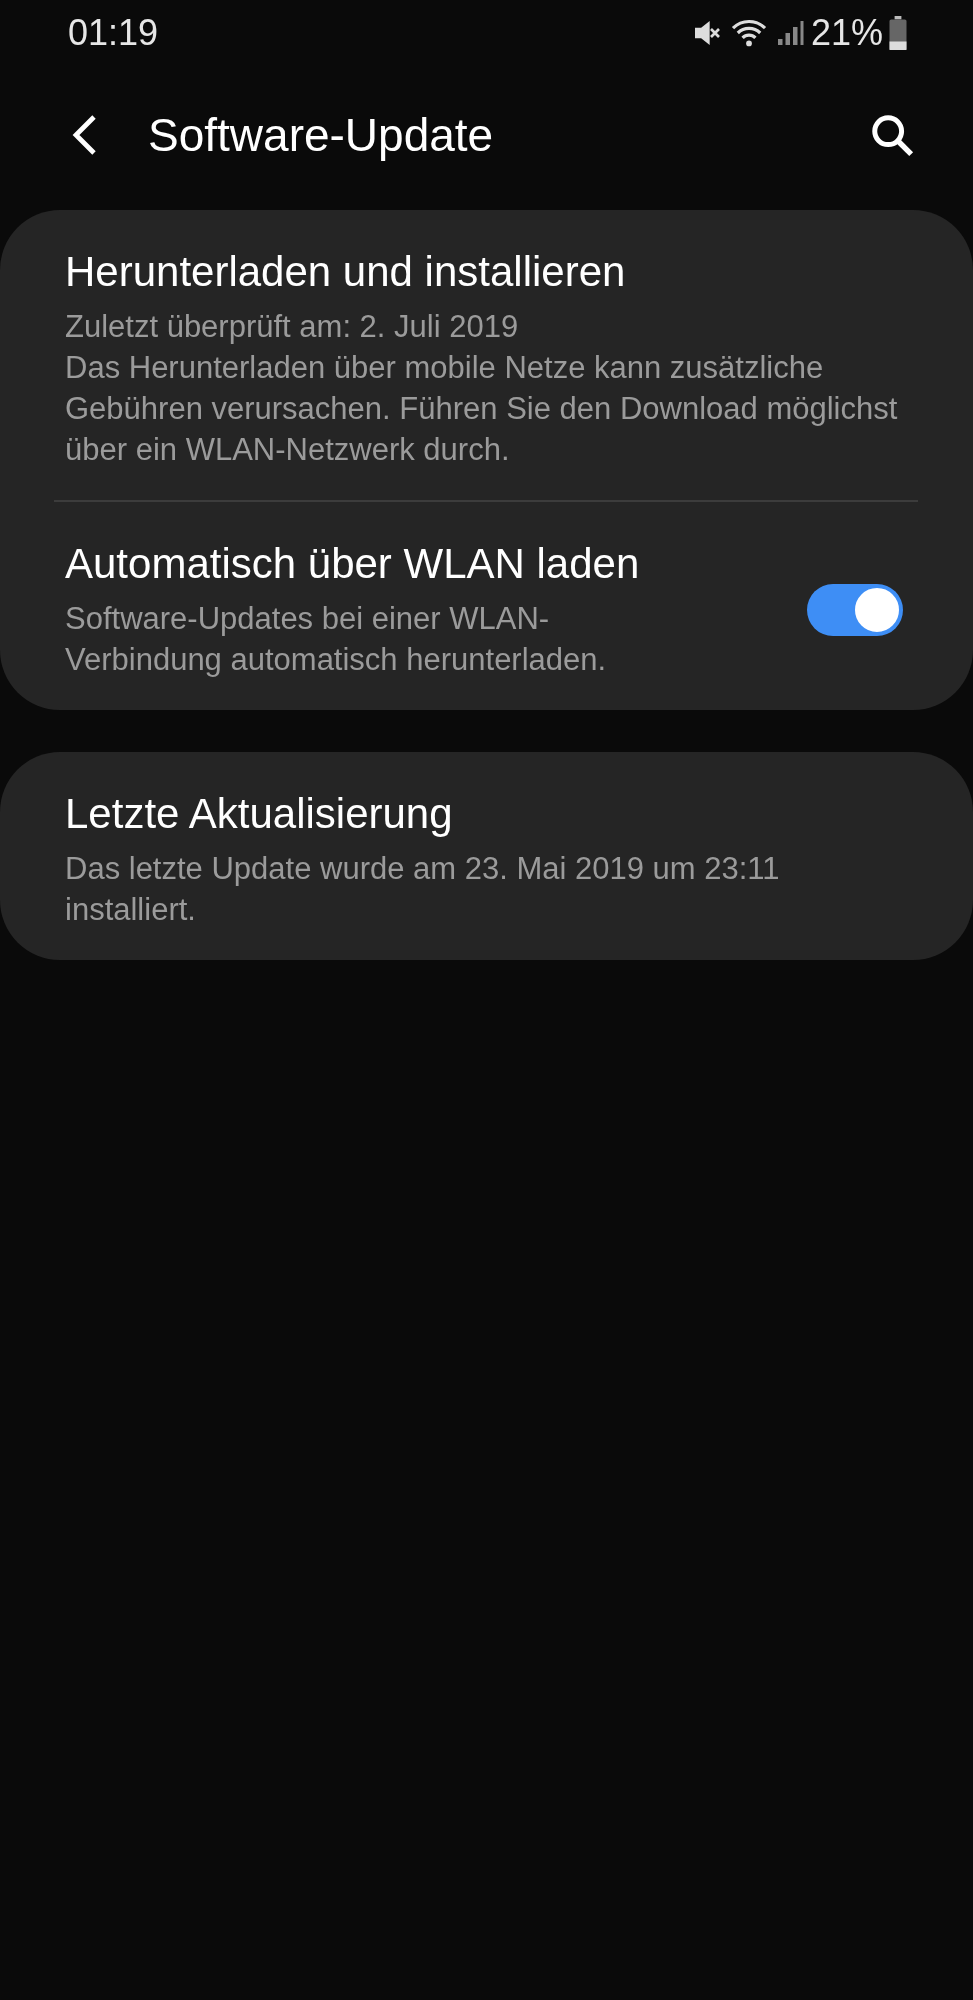 This screenshot has height=2000, width=973. I want to click on setting-title: Automatisch über WLAN laden, so click(355, 564).